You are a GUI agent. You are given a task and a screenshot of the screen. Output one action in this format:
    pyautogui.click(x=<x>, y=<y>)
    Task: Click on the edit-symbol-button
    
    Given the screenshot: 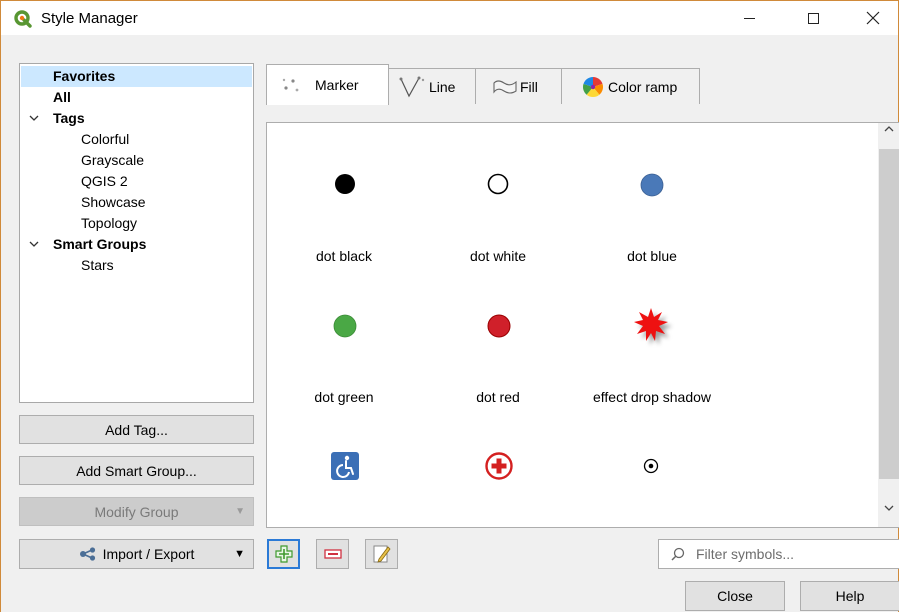 What is the action you would take?
    pyautogui.click(x=381, y=554)
    